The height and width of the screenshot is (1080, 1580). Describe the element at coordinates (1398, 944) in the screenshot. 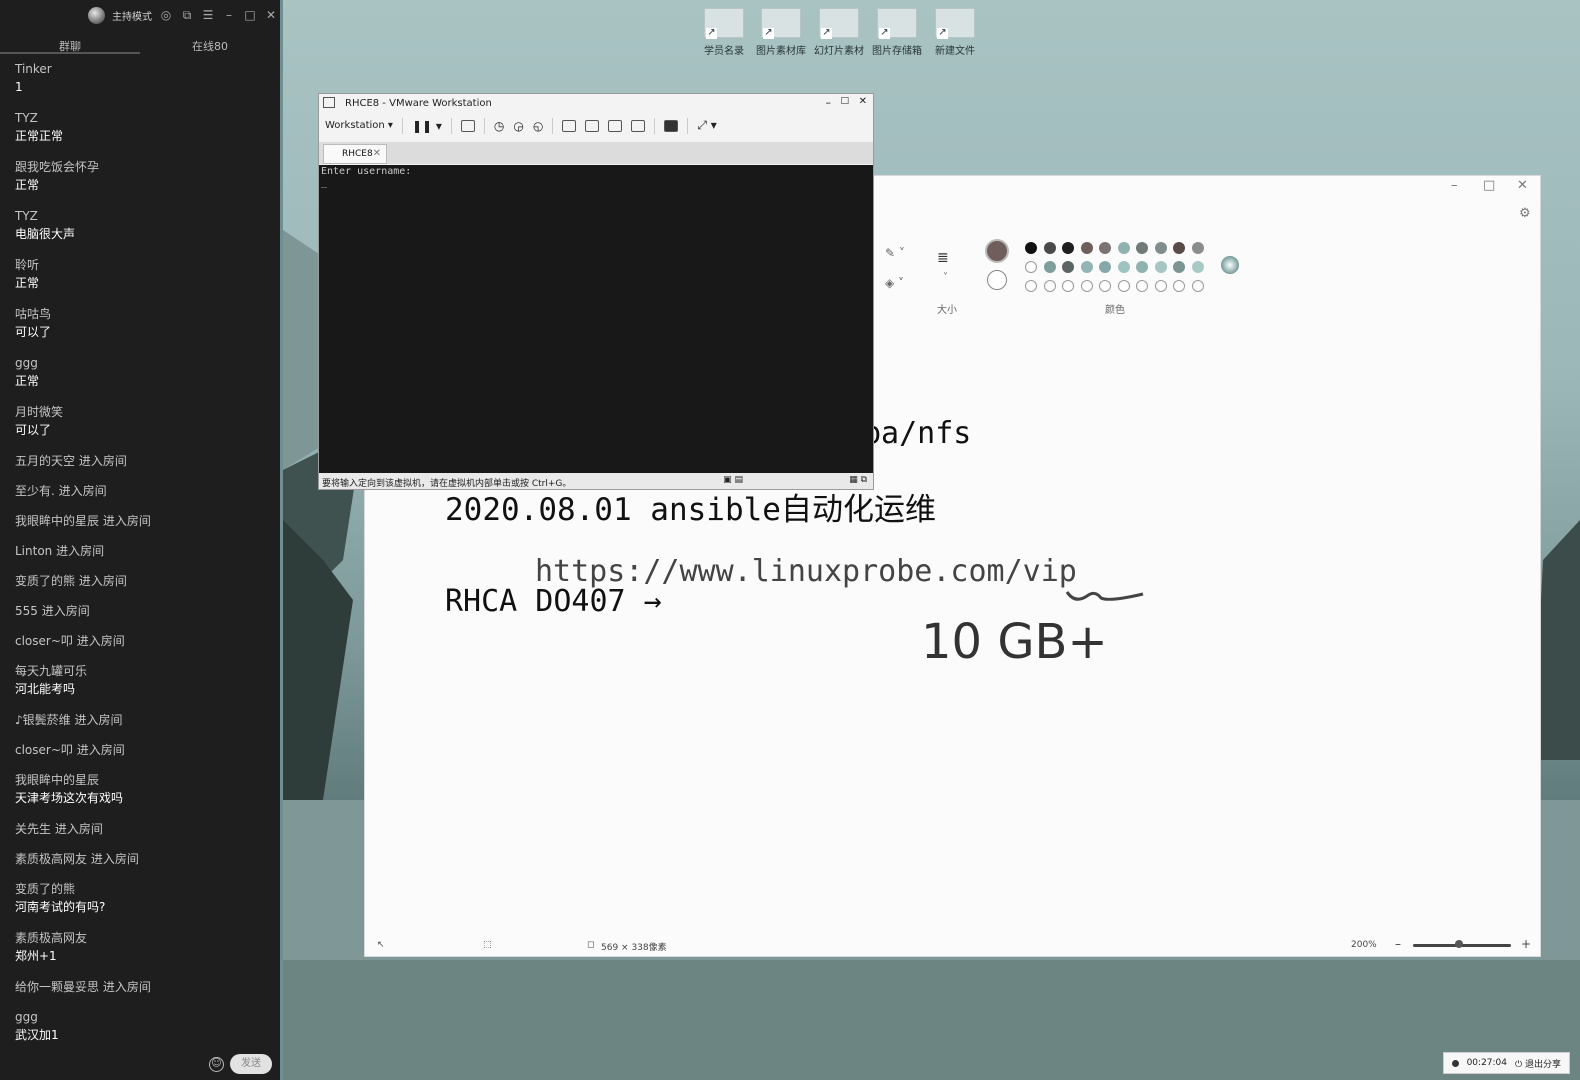

I see `zoom-out-button: –` at that location.